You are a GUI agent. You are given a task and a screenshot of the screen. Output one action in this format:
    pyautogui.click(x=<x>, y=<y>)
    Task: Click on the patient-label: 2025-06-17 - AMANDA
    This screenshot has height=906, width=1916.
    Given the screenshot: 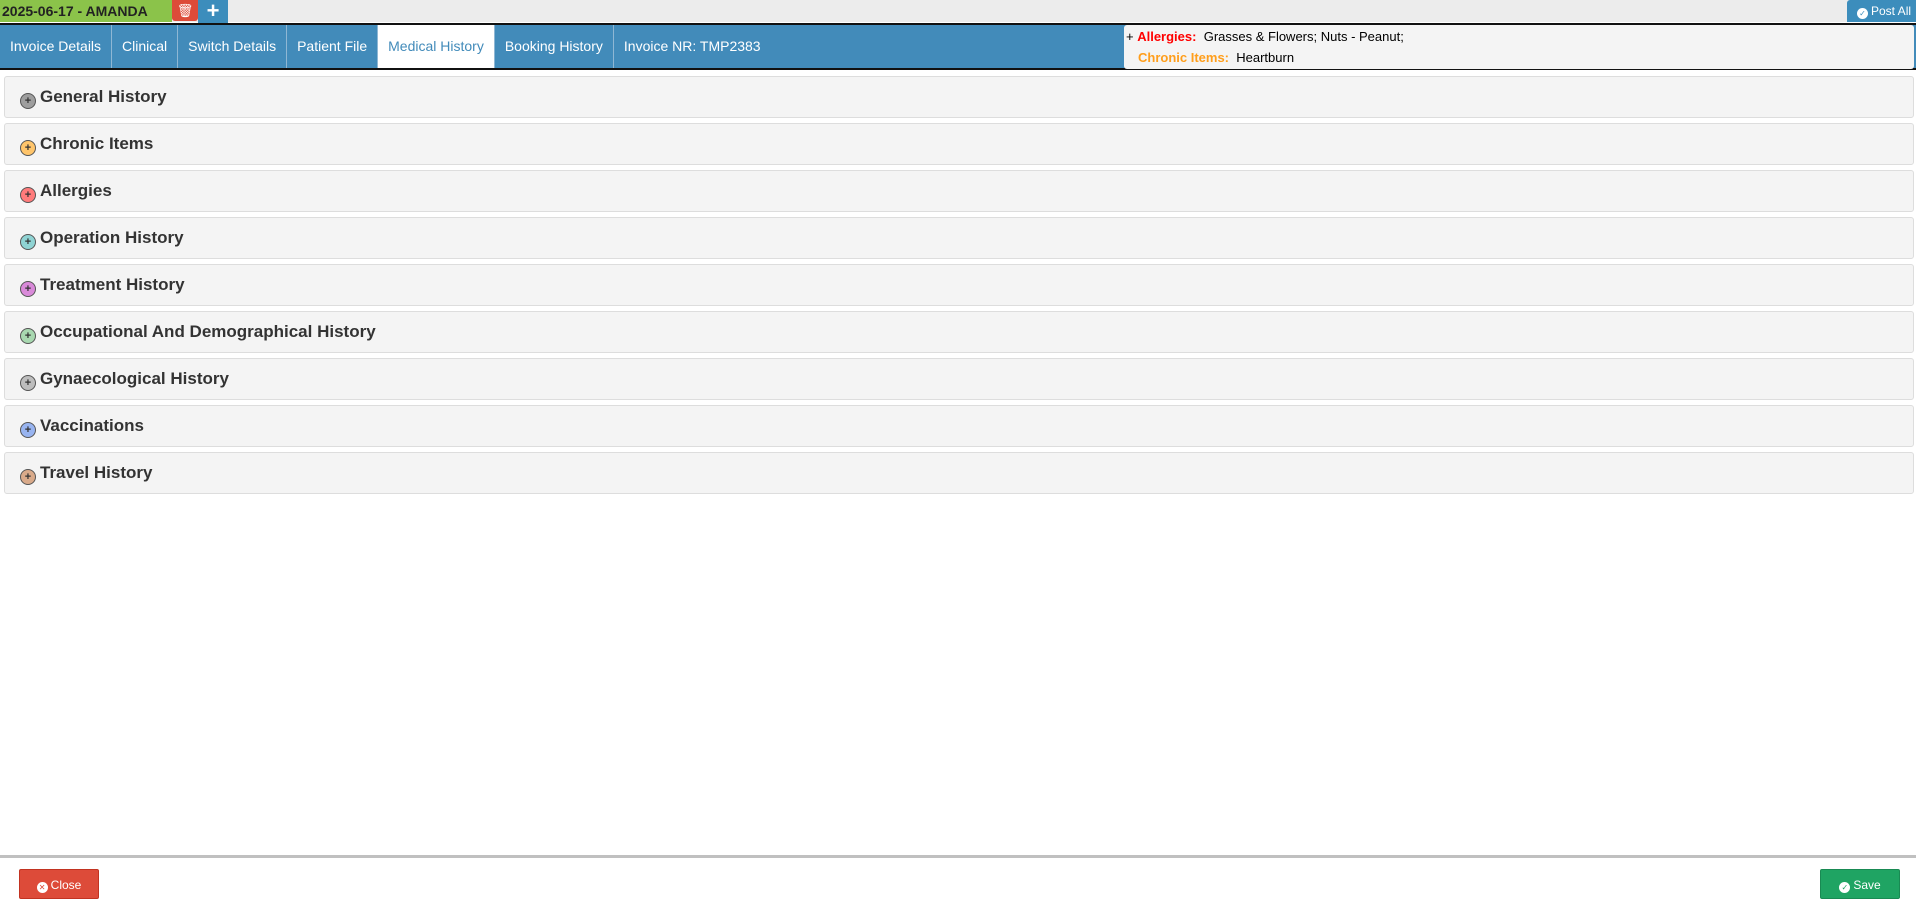 What is the action you would take?
    pyautogui.click(x=86, y=11)
    